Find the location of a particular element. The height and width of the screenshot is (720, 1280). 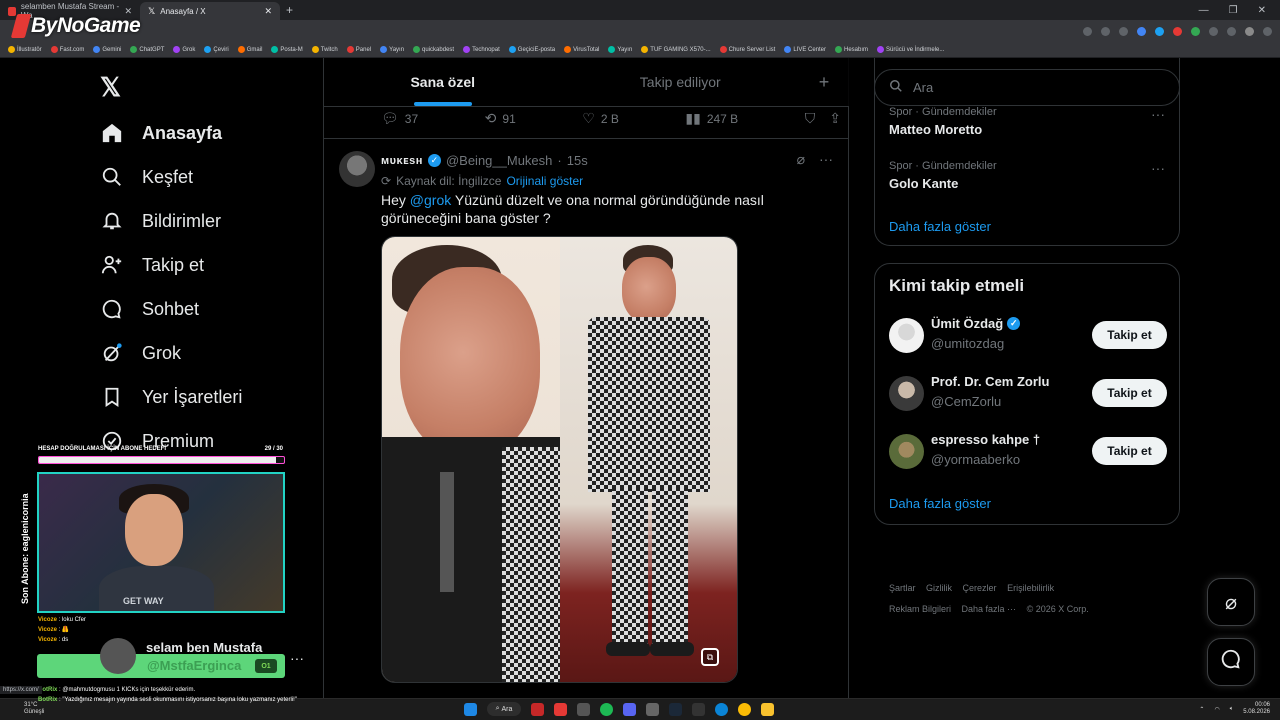

footer-link: Reklam Bilgileri is located at coordinates (920, 609).